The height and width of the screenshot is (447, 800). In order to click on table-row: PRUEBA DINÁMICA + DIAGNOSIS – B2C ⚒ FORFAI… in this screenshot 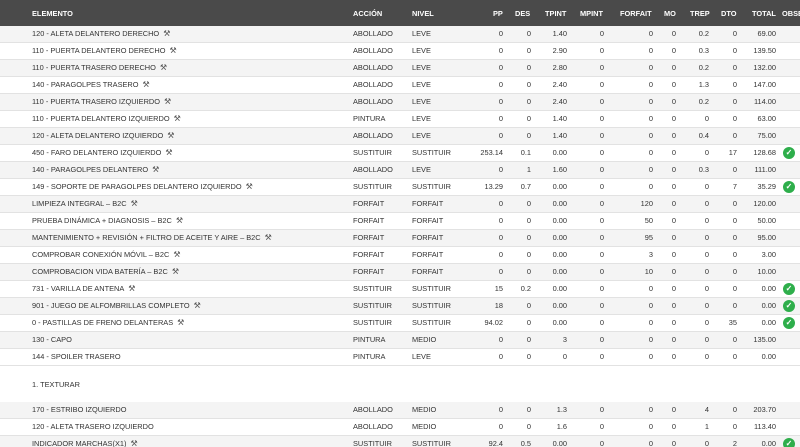, I will do `click(400, 221)`.